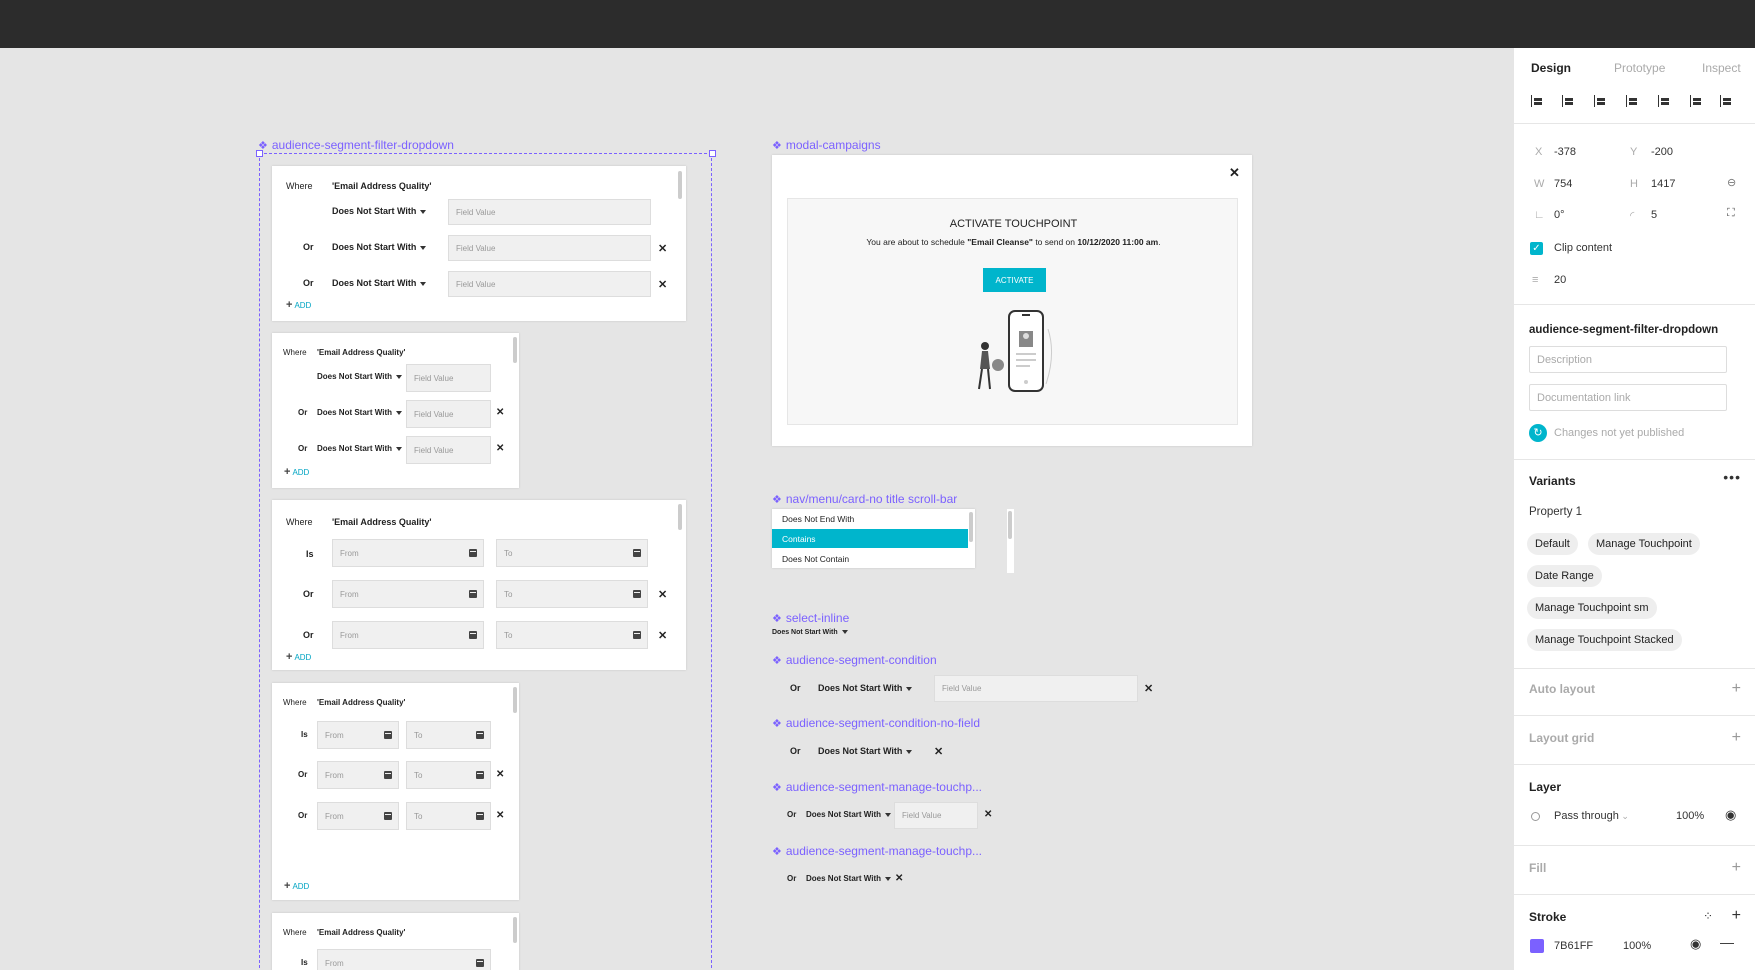 The width and height of the screenshot is (1755, 970). What do you see at coordinates (1573, 946) in the screenshot?
I see `stroke-color-input: 7B61FF` at bounding box center [1573, 946].